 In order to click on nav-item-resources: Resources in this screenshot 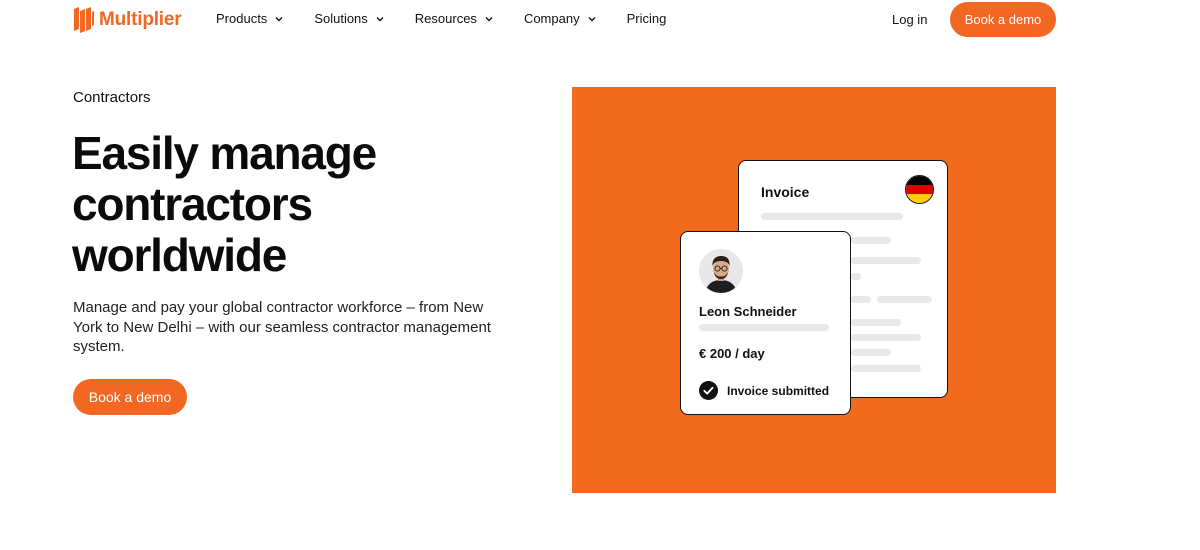, I will do `click(454, 18)`.